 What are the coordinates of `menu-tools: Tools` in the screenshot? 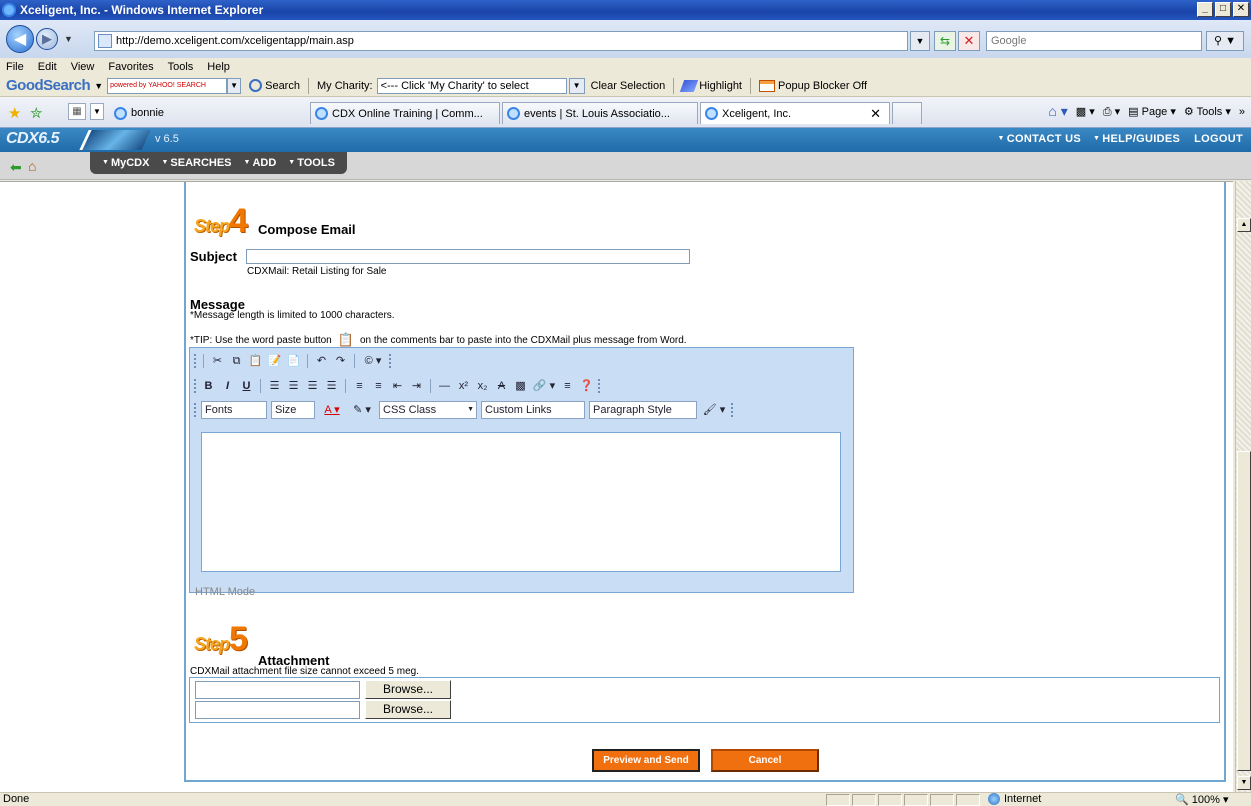 It's located at (181, 67).